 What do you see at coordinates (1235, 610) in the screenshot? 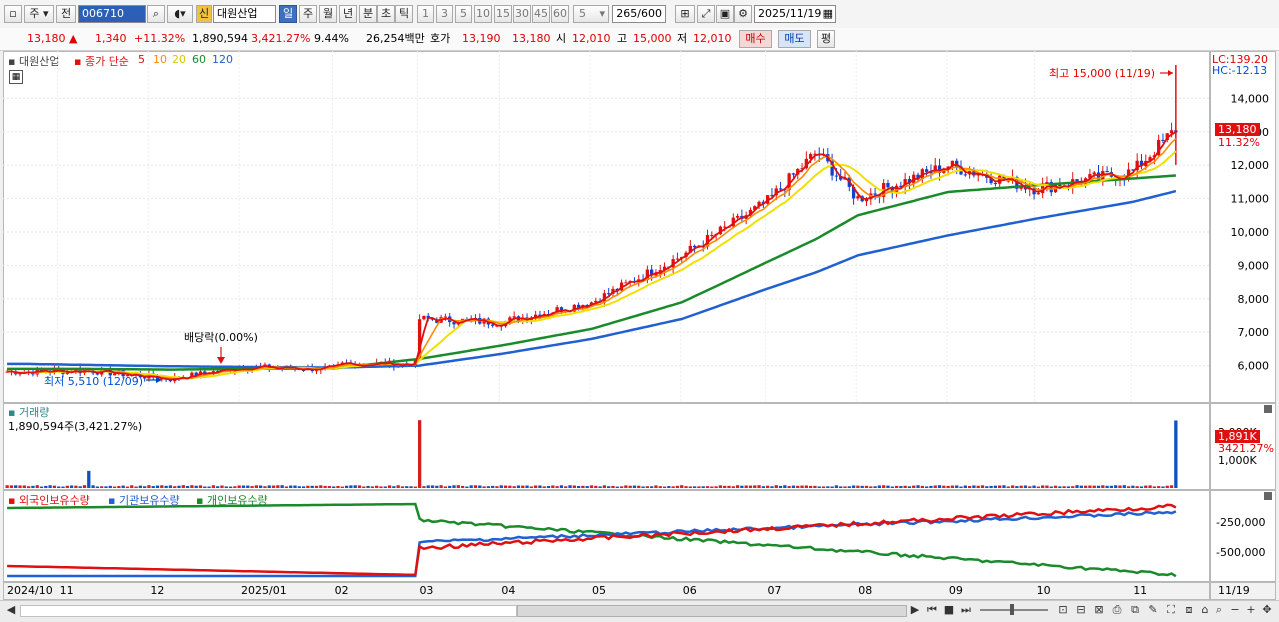
I see `zoom-out-icon: −` at bounding box center [1235, 610].